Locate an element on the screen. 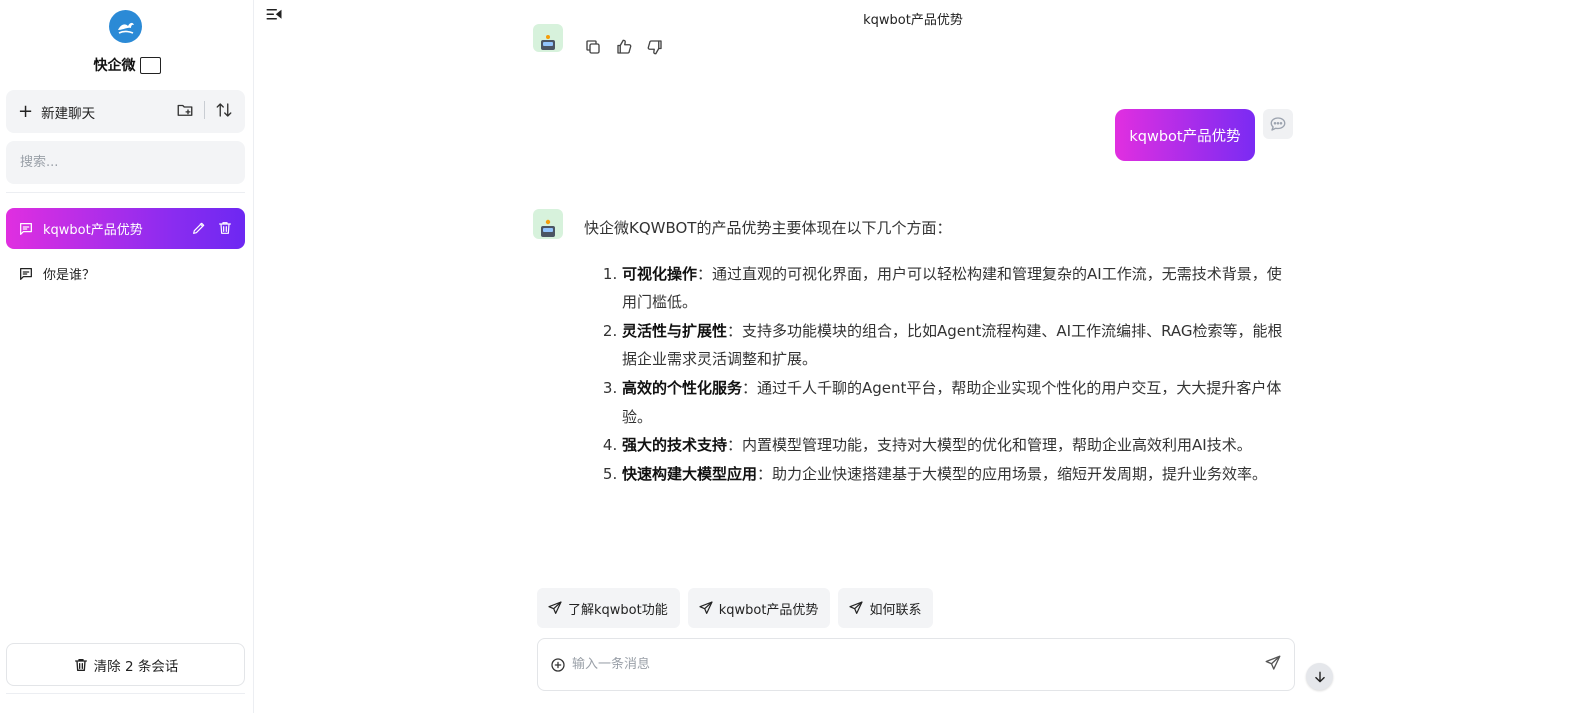 The width and height of the screenshot is (1587, 713). edit-icon is located at coordinates (199, 228).